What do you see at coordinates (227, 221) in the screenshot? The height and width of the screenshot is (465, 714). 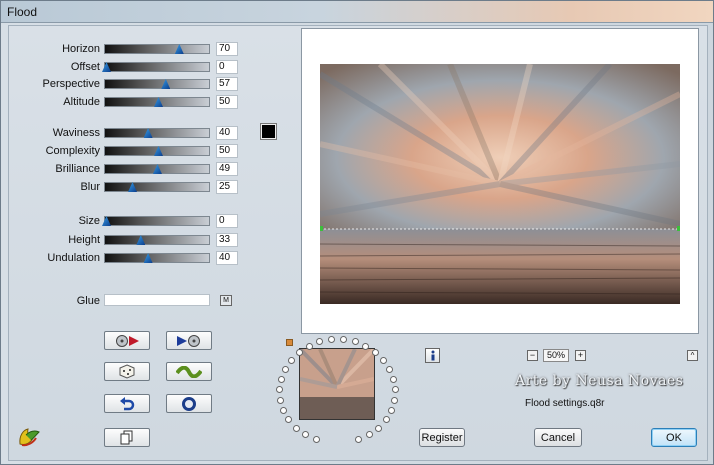 I see `slider-value-size: 0` at bounding box center [227, 221].